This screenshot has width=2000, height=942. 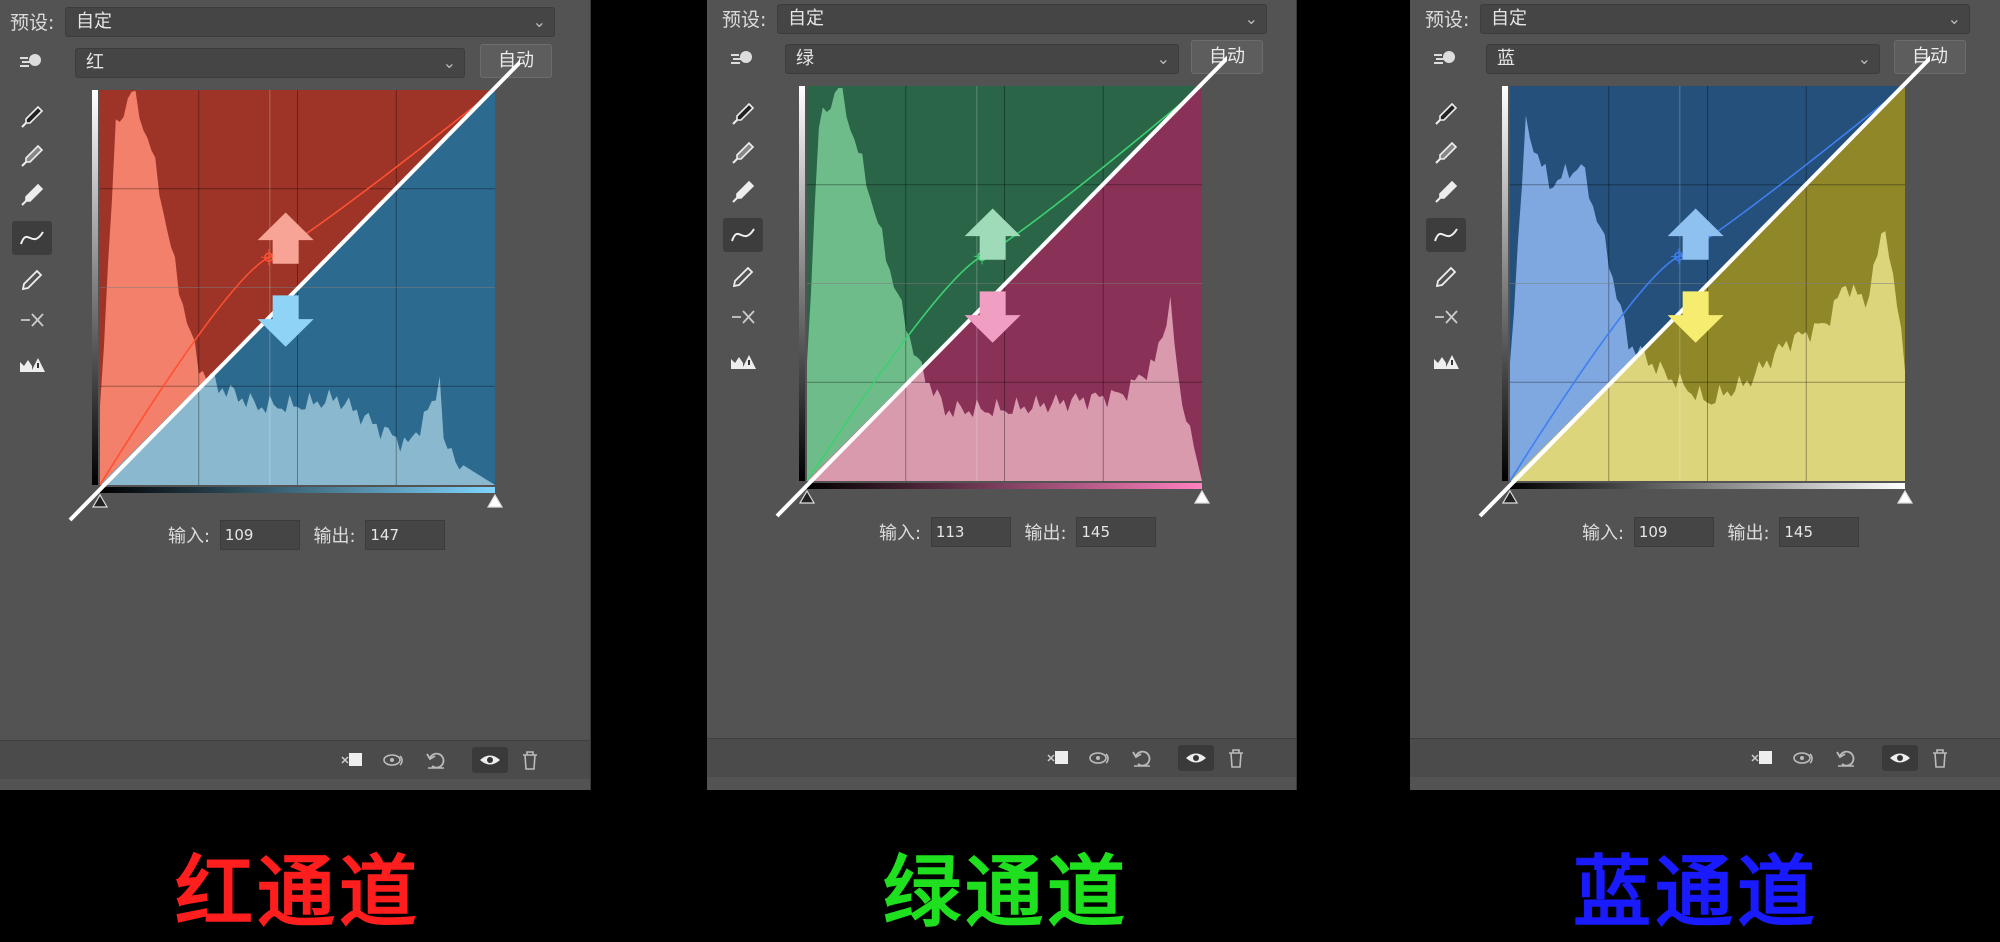 I want to click on caption-blue: 蓝通道, so click(x=1696, y=893).